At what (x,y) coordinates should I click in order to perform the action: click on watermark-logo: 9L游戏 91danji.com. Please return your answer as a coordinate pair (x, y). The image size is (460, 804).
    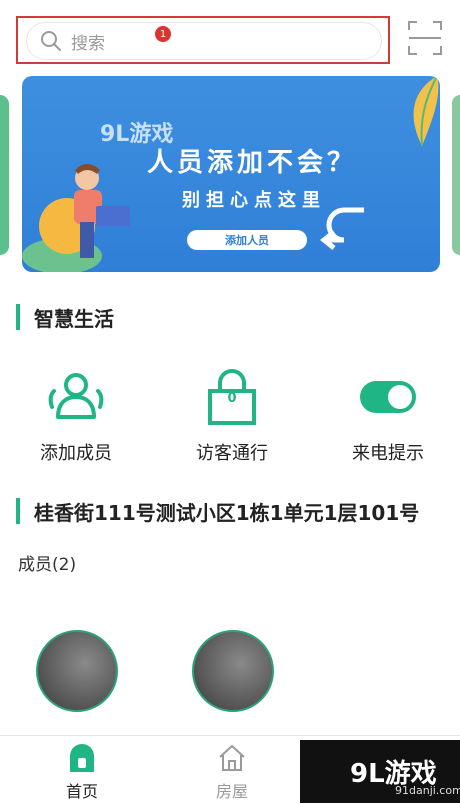
    Looking at the image, I should click on (380, 771).